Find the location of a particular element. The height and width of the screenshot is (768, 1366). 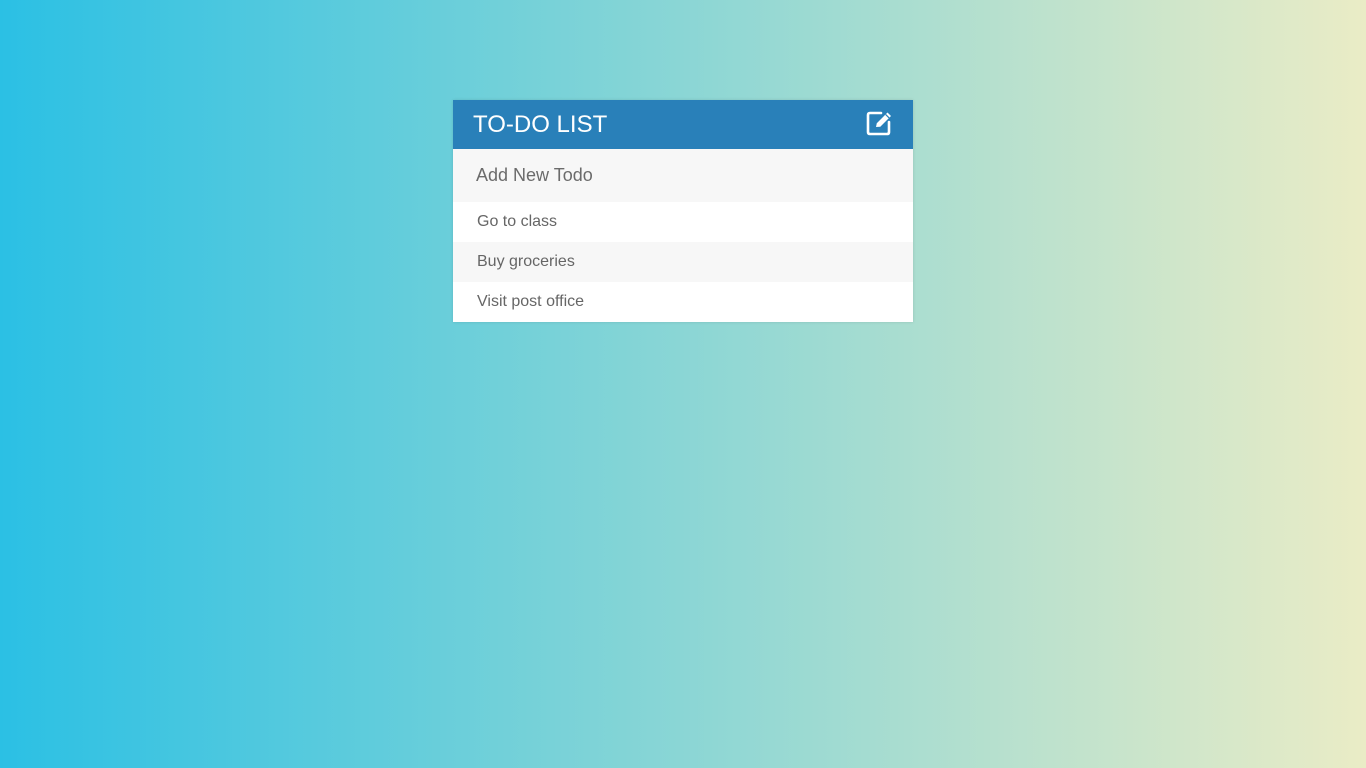

pencil-square-icon is located at coordinates (878, 123).